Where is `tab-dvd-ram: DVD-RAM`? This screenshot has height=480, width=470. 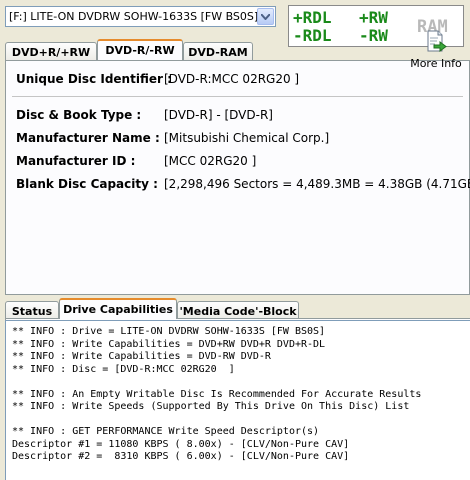
tab-dvd-ram: DVD-RAM is located at coordinates (218, 51).